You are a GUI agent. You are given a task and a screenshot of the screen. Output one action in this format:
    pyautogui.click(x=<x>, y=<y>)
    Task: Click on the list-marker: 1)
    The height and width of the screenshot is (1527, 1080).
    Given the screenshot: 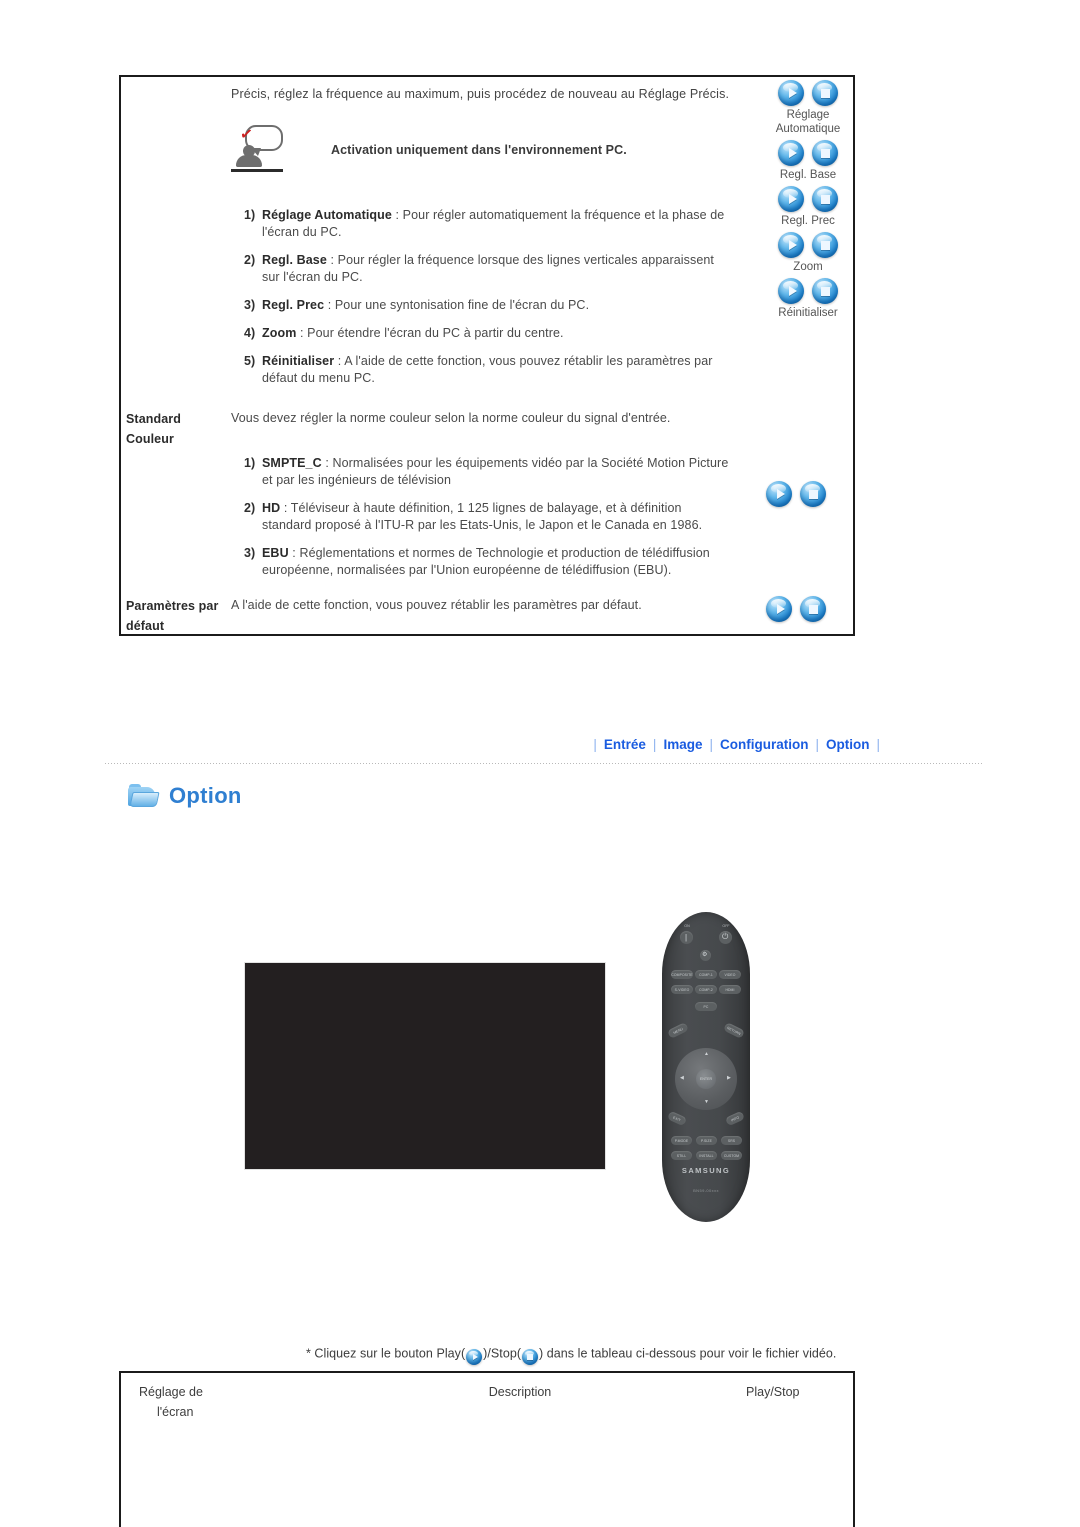 What is the action you would take?
    pyautogui.click(x=250, y=463)
    